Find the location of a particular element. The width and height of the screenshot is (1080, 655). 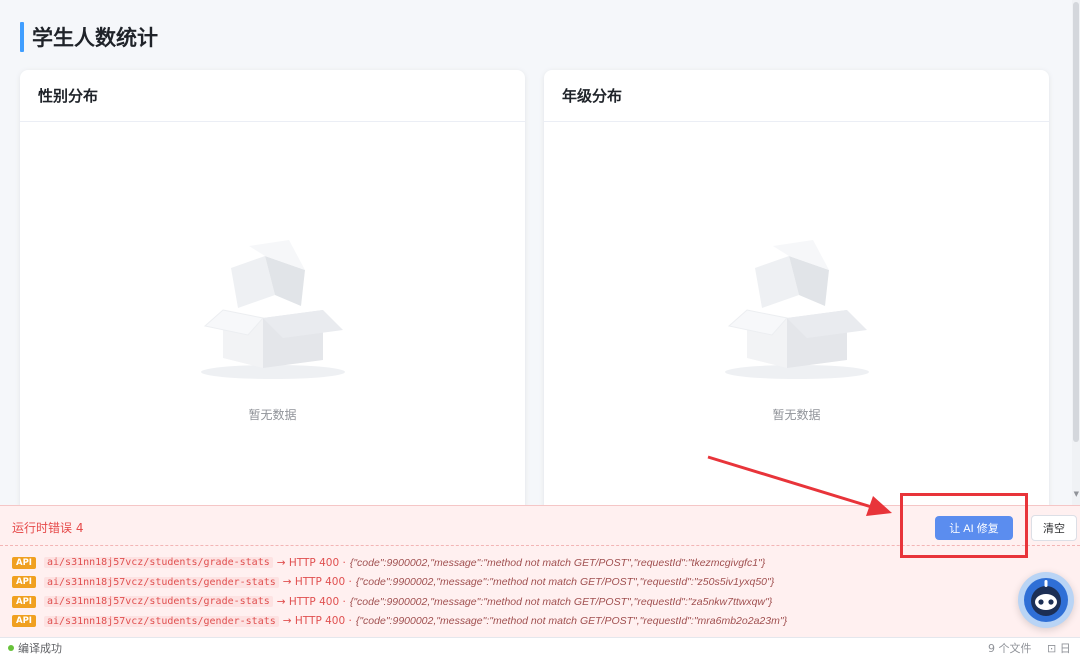

status-dot-icon is located at coordinates (11, 648).